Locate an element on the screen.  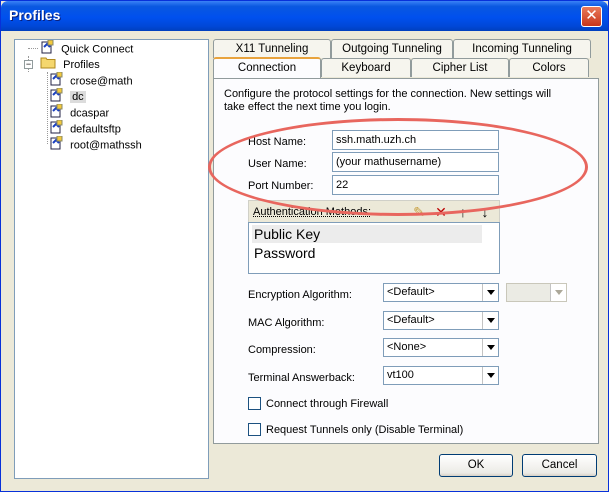
cancel-button: Cancel is located at coordinates (559, 465).